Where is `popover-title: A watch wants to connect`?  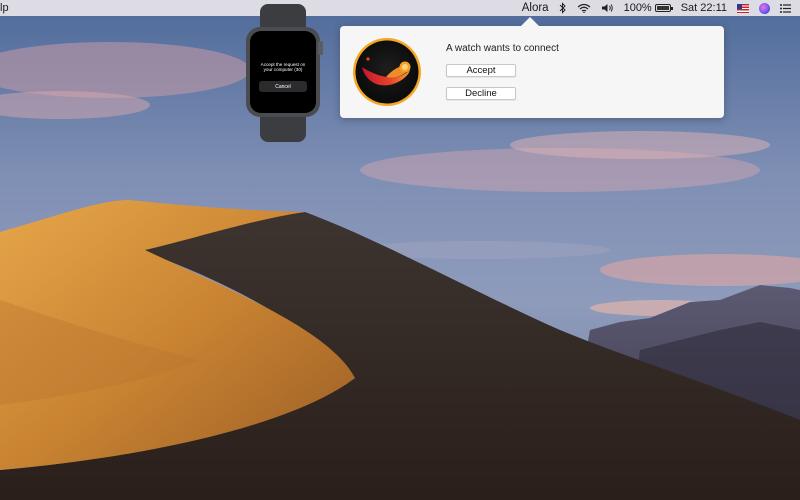 popover-title: A watch wants to connect is located at coordinates (502, 48).